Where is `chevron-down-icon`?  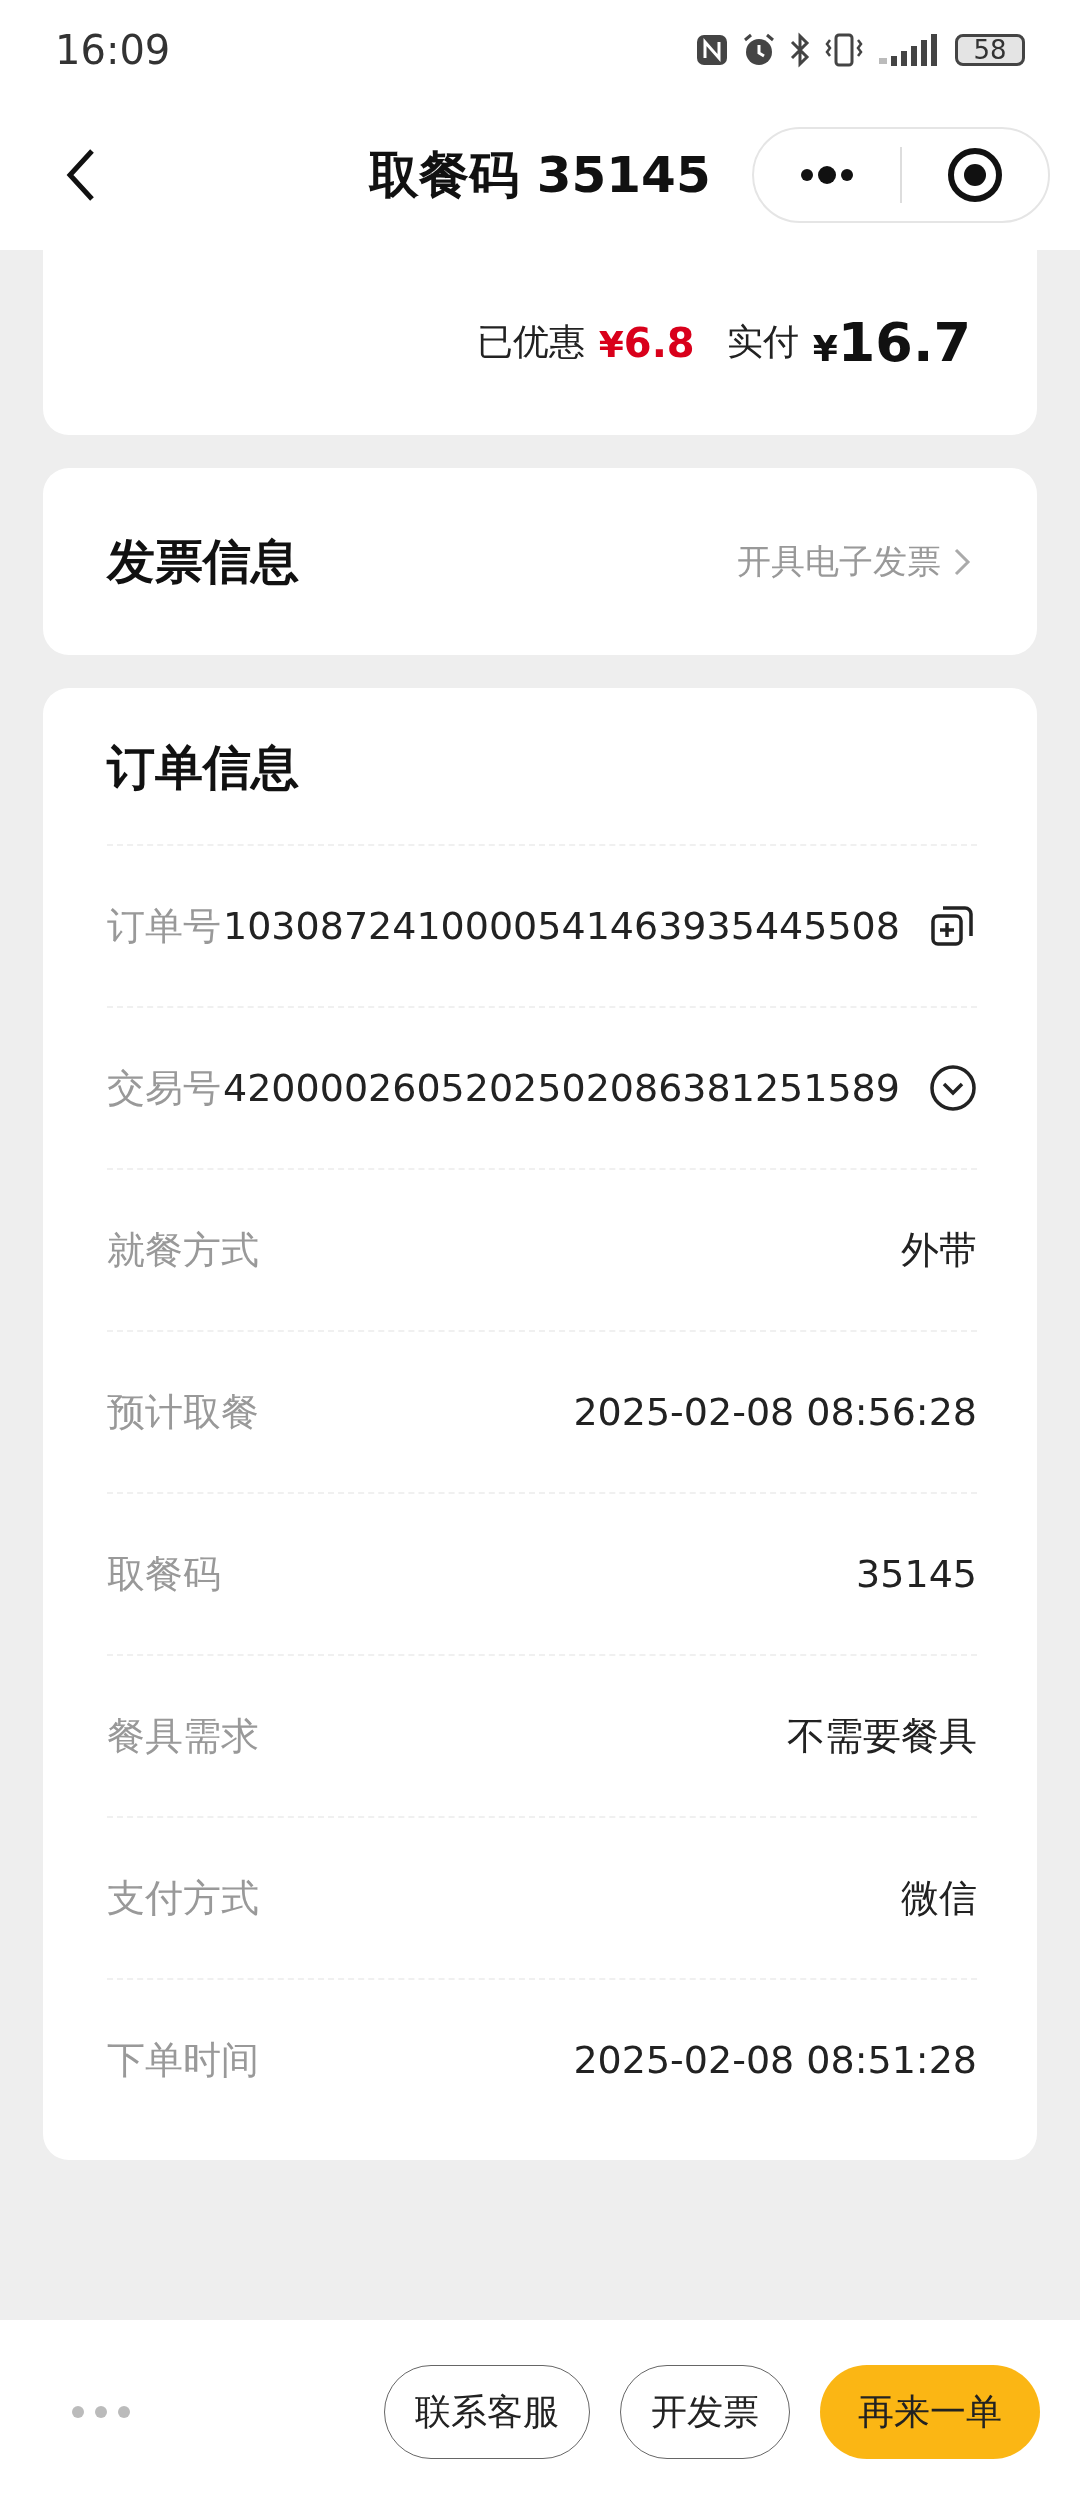
chevron-down-icon is located at coordinates (953, 1088).